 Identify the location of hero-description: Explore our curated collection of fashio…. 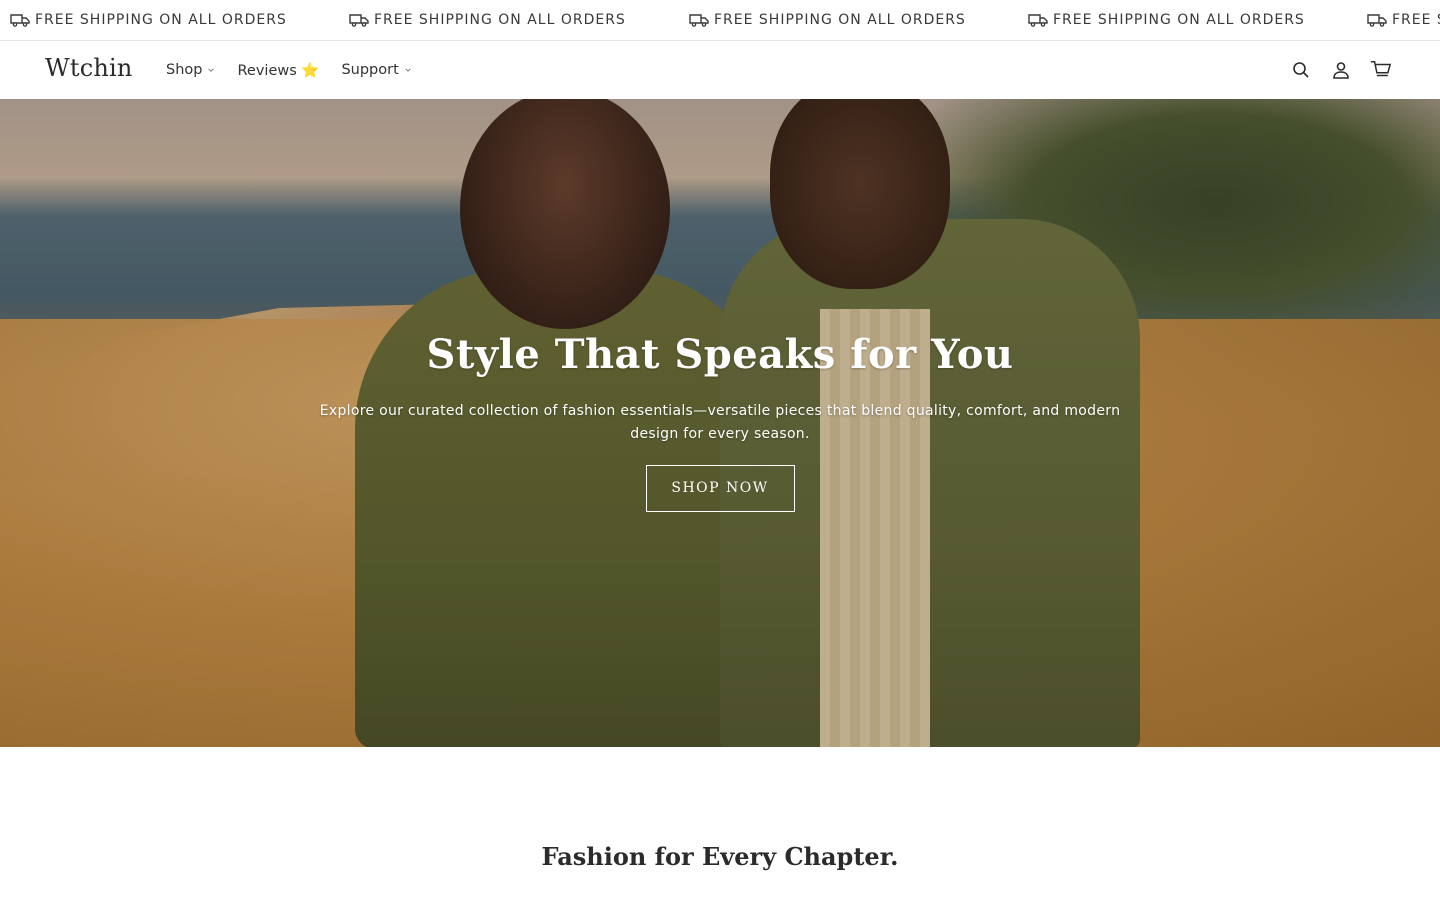
(720, 422).